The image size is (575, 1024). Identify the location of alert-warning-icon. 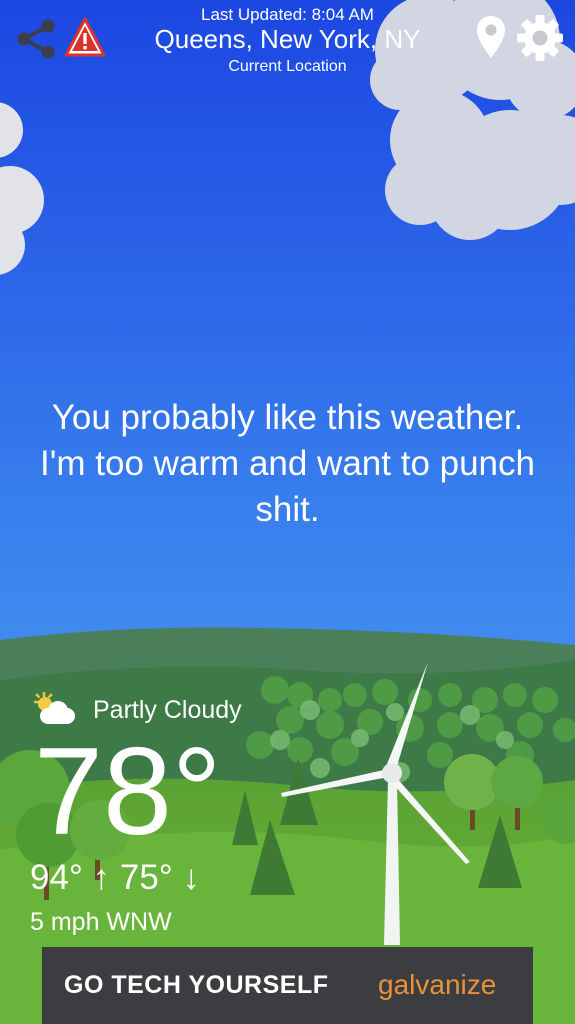
(85, 37).